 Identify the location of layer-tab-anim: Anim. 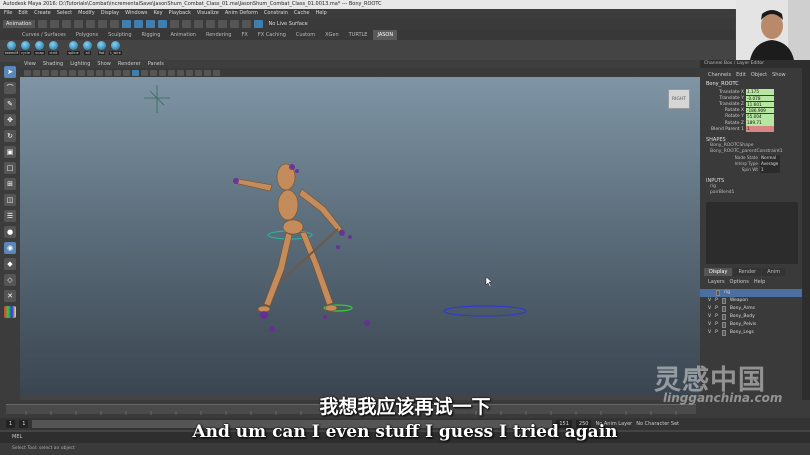
(774, 272).